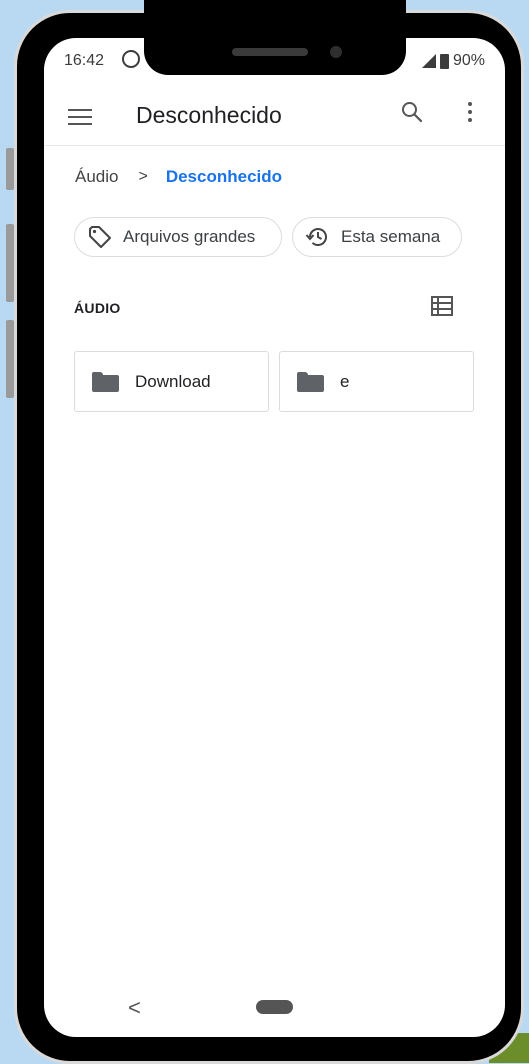 This screenshot has width=529, height=1064. I want to click on filter-chip-this-week: Esta semana, so click(377, 237).